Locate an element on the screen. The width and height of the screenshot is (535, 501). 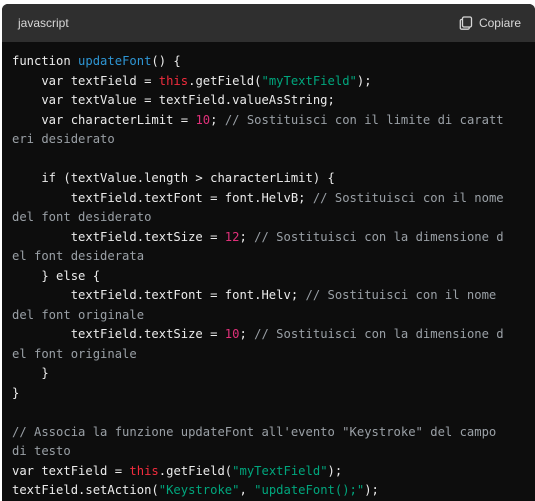
code-token-plain: textField.setAction( is located at coordinates (85, 490).